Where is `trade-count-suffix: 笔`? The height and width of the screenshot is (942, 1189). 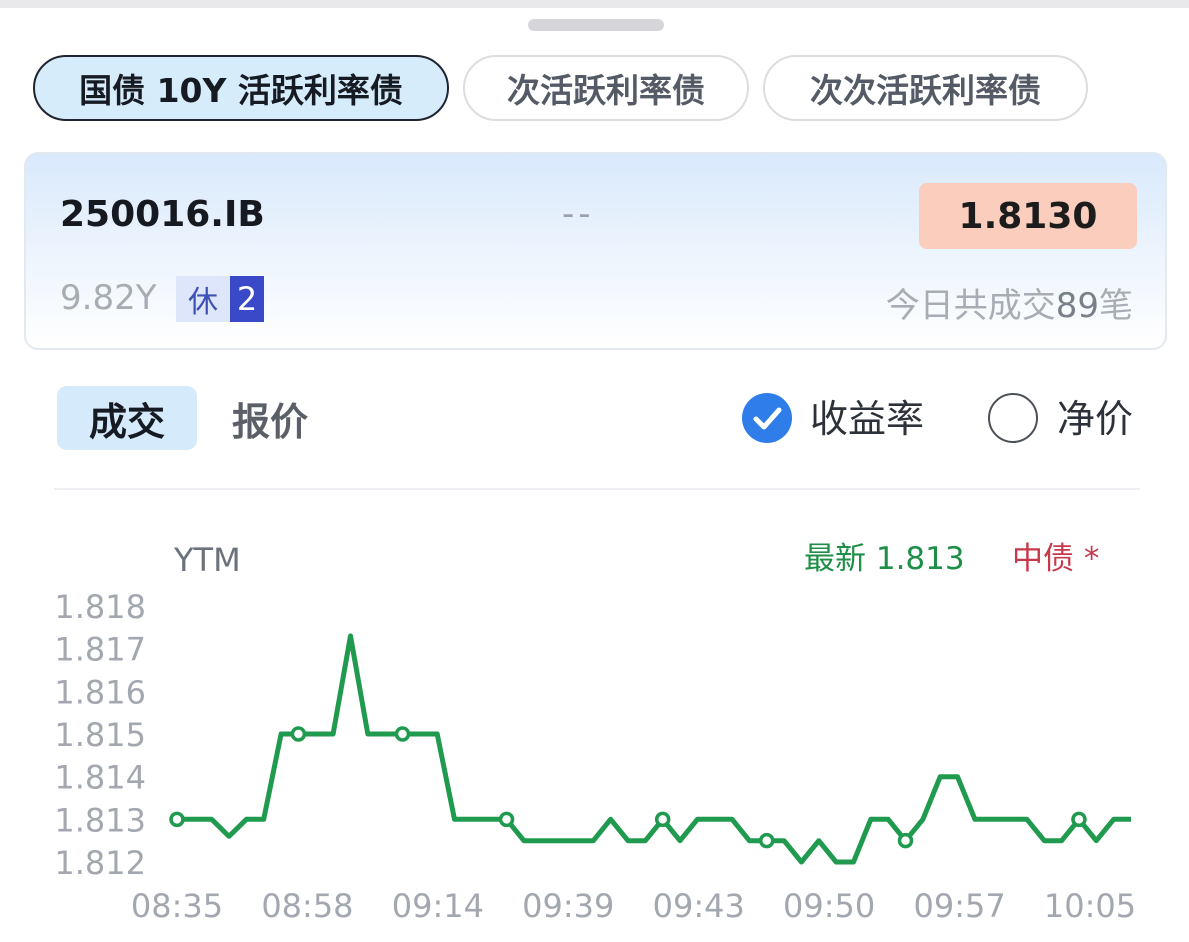 trade-count-suffix: 笔 is located at coordinates (1116, 306).